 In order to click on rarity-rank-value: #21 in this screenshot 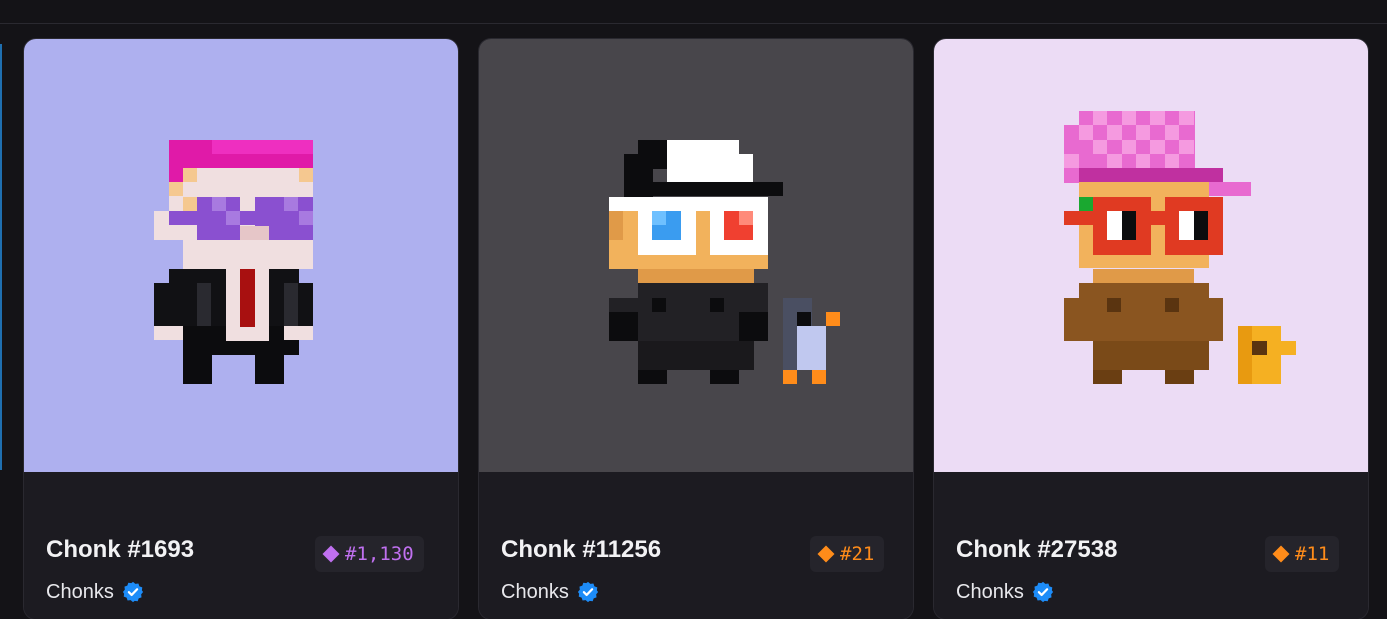, I will do `click(857, 554)`.